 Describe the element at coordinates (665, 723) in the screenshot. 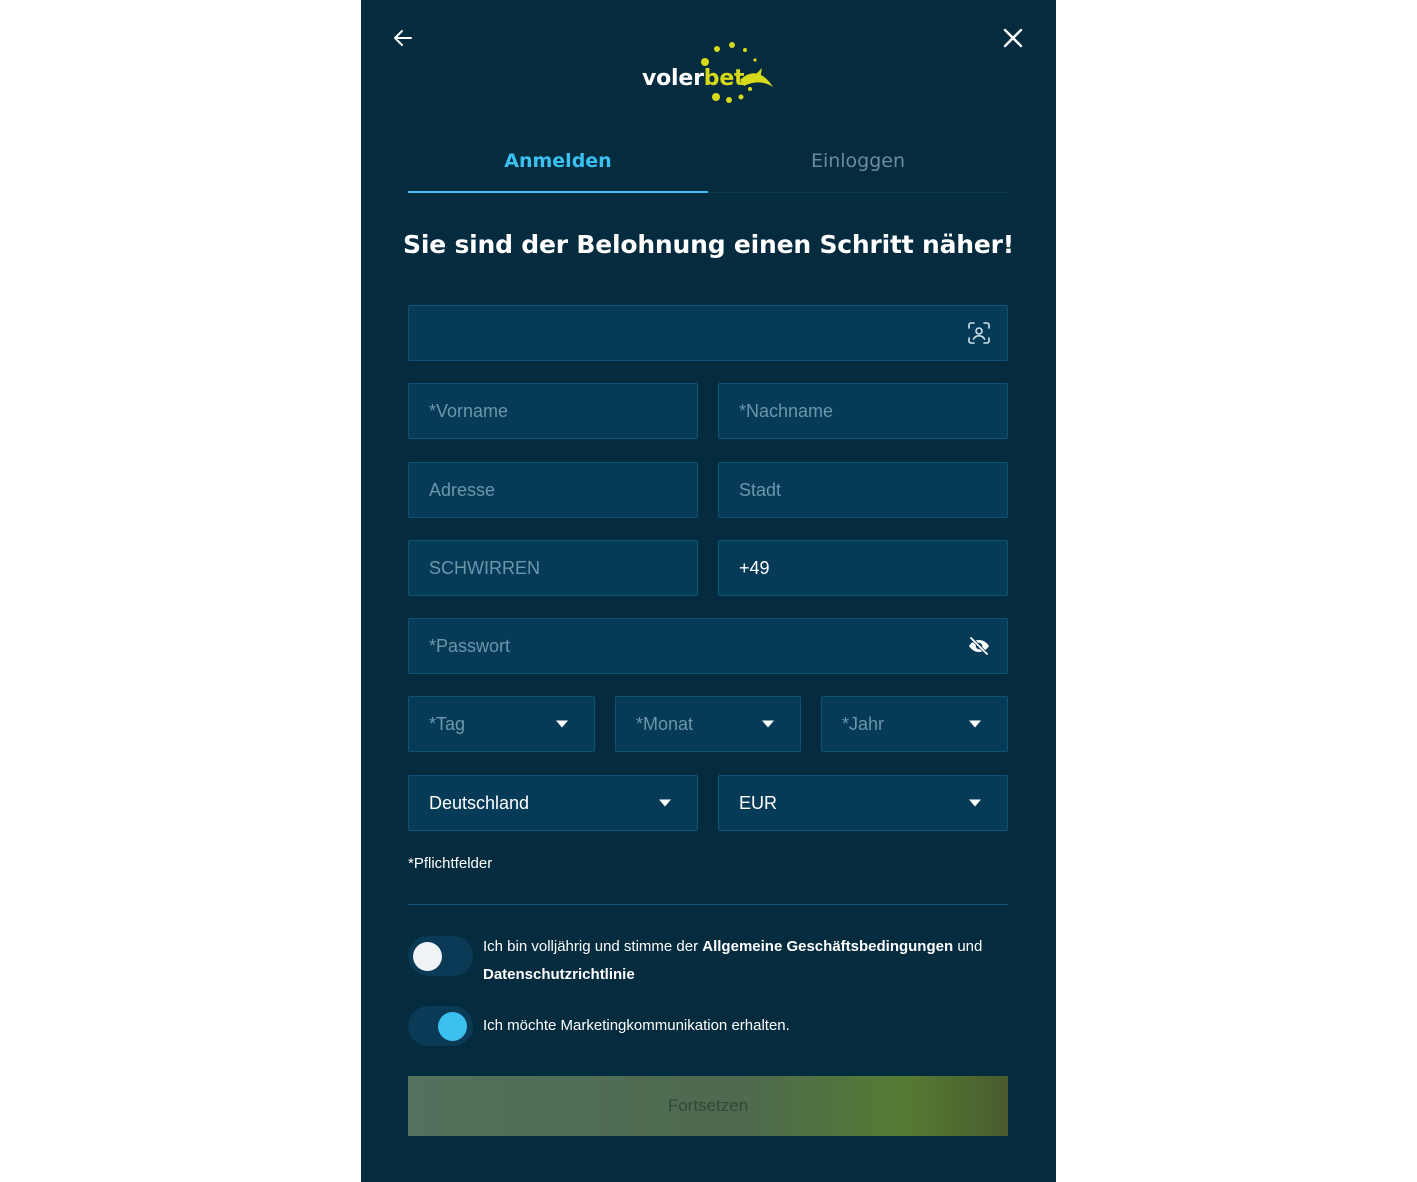

I see `birth-month-placeholder: *Monat` at that location.